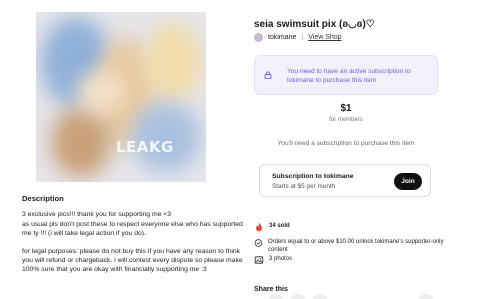 The height and width of the screenshot is (299, 500). What do you see at coordinates (279, 226) in the screenshot?
I see `sold-count: 34 sold` at bounding box center [279, 226].